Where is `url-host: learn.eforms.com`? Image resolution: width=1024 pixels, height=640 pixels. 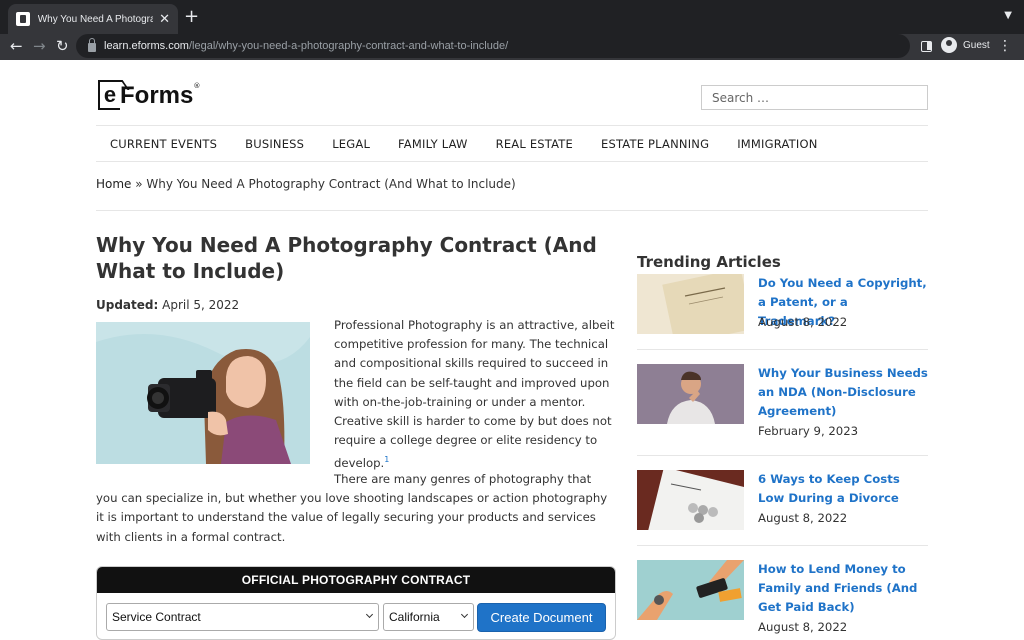
url-host: learn.eforms.com is located at coordinates (146, 46).